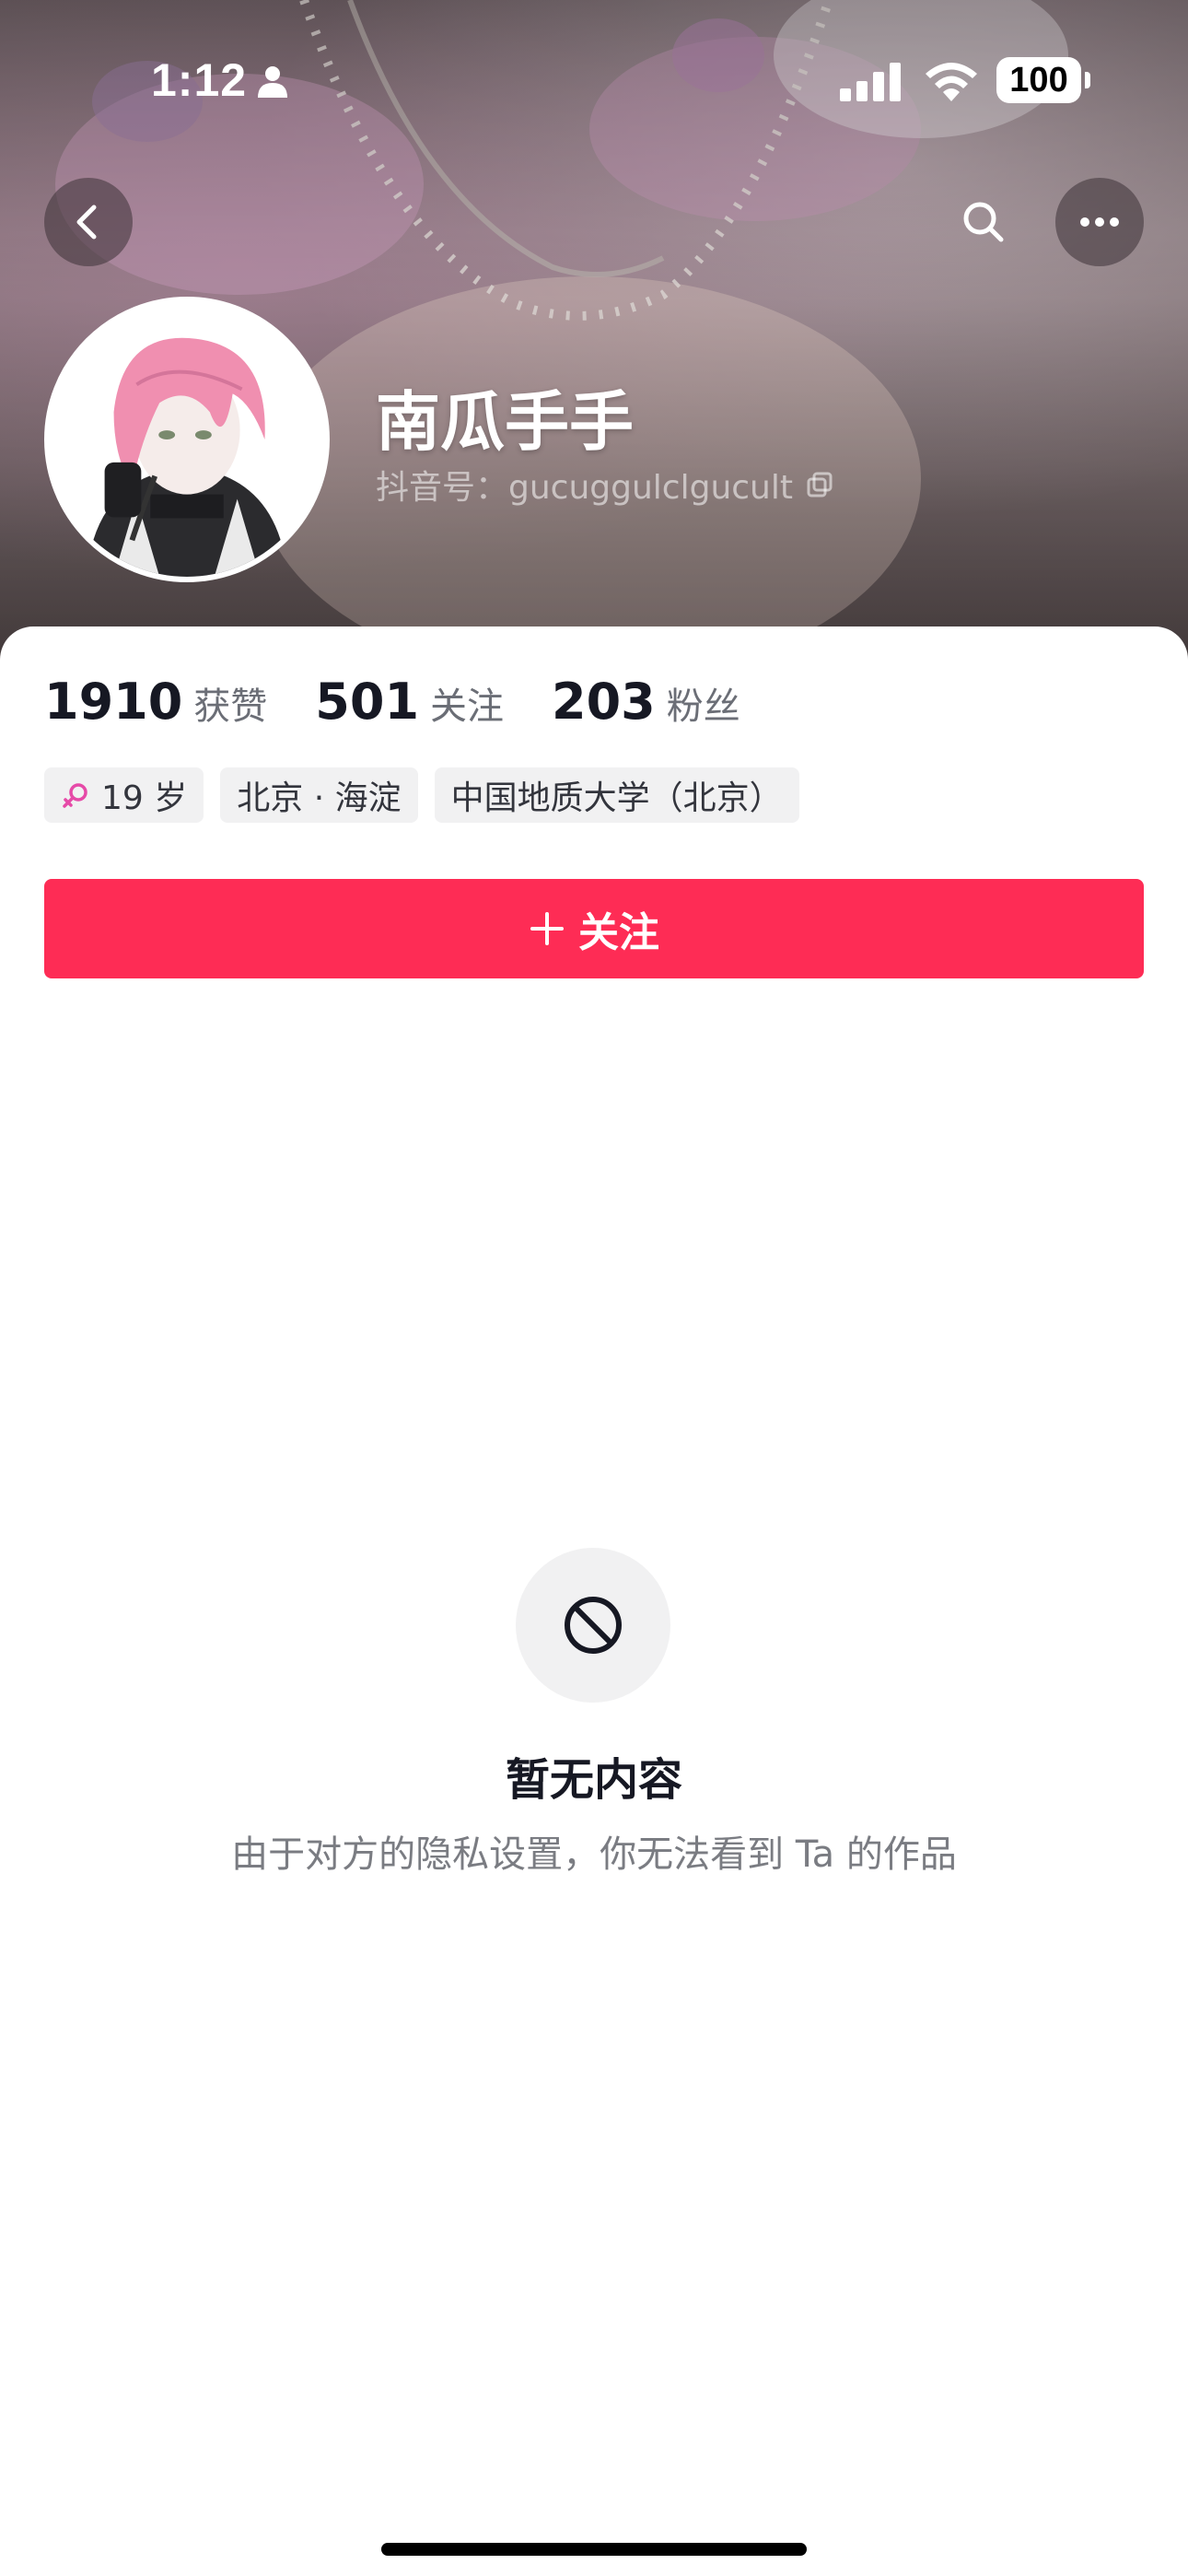  I want to click on stat-label: 获赞, so click(230, 706).